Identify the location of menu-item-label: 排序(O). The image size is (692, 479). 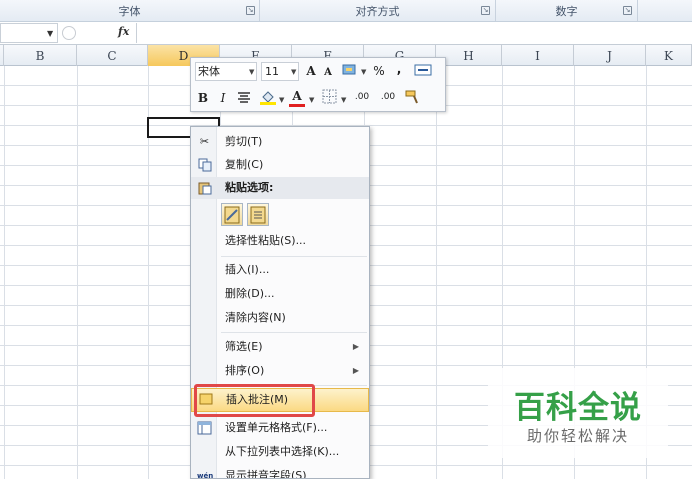
(245, 370).